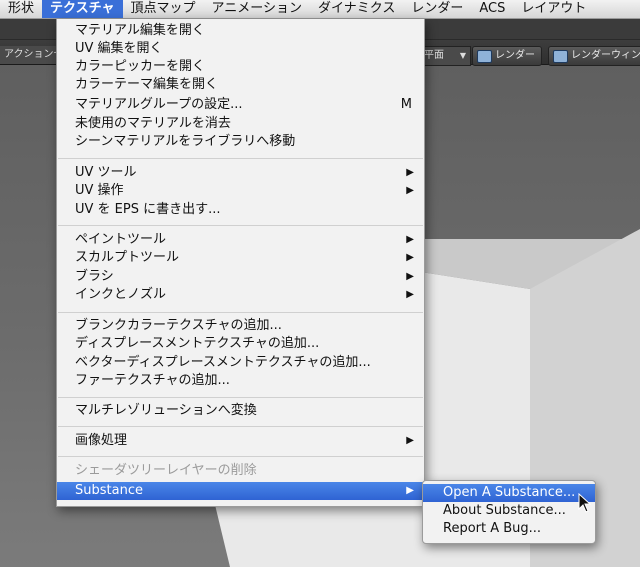 Image resolution: width=640 pixels, height=567 pixels. I want to click on menu-item-move-scene-materials: シーンマテリアルをライブラリへ移動, so click(240, 142).